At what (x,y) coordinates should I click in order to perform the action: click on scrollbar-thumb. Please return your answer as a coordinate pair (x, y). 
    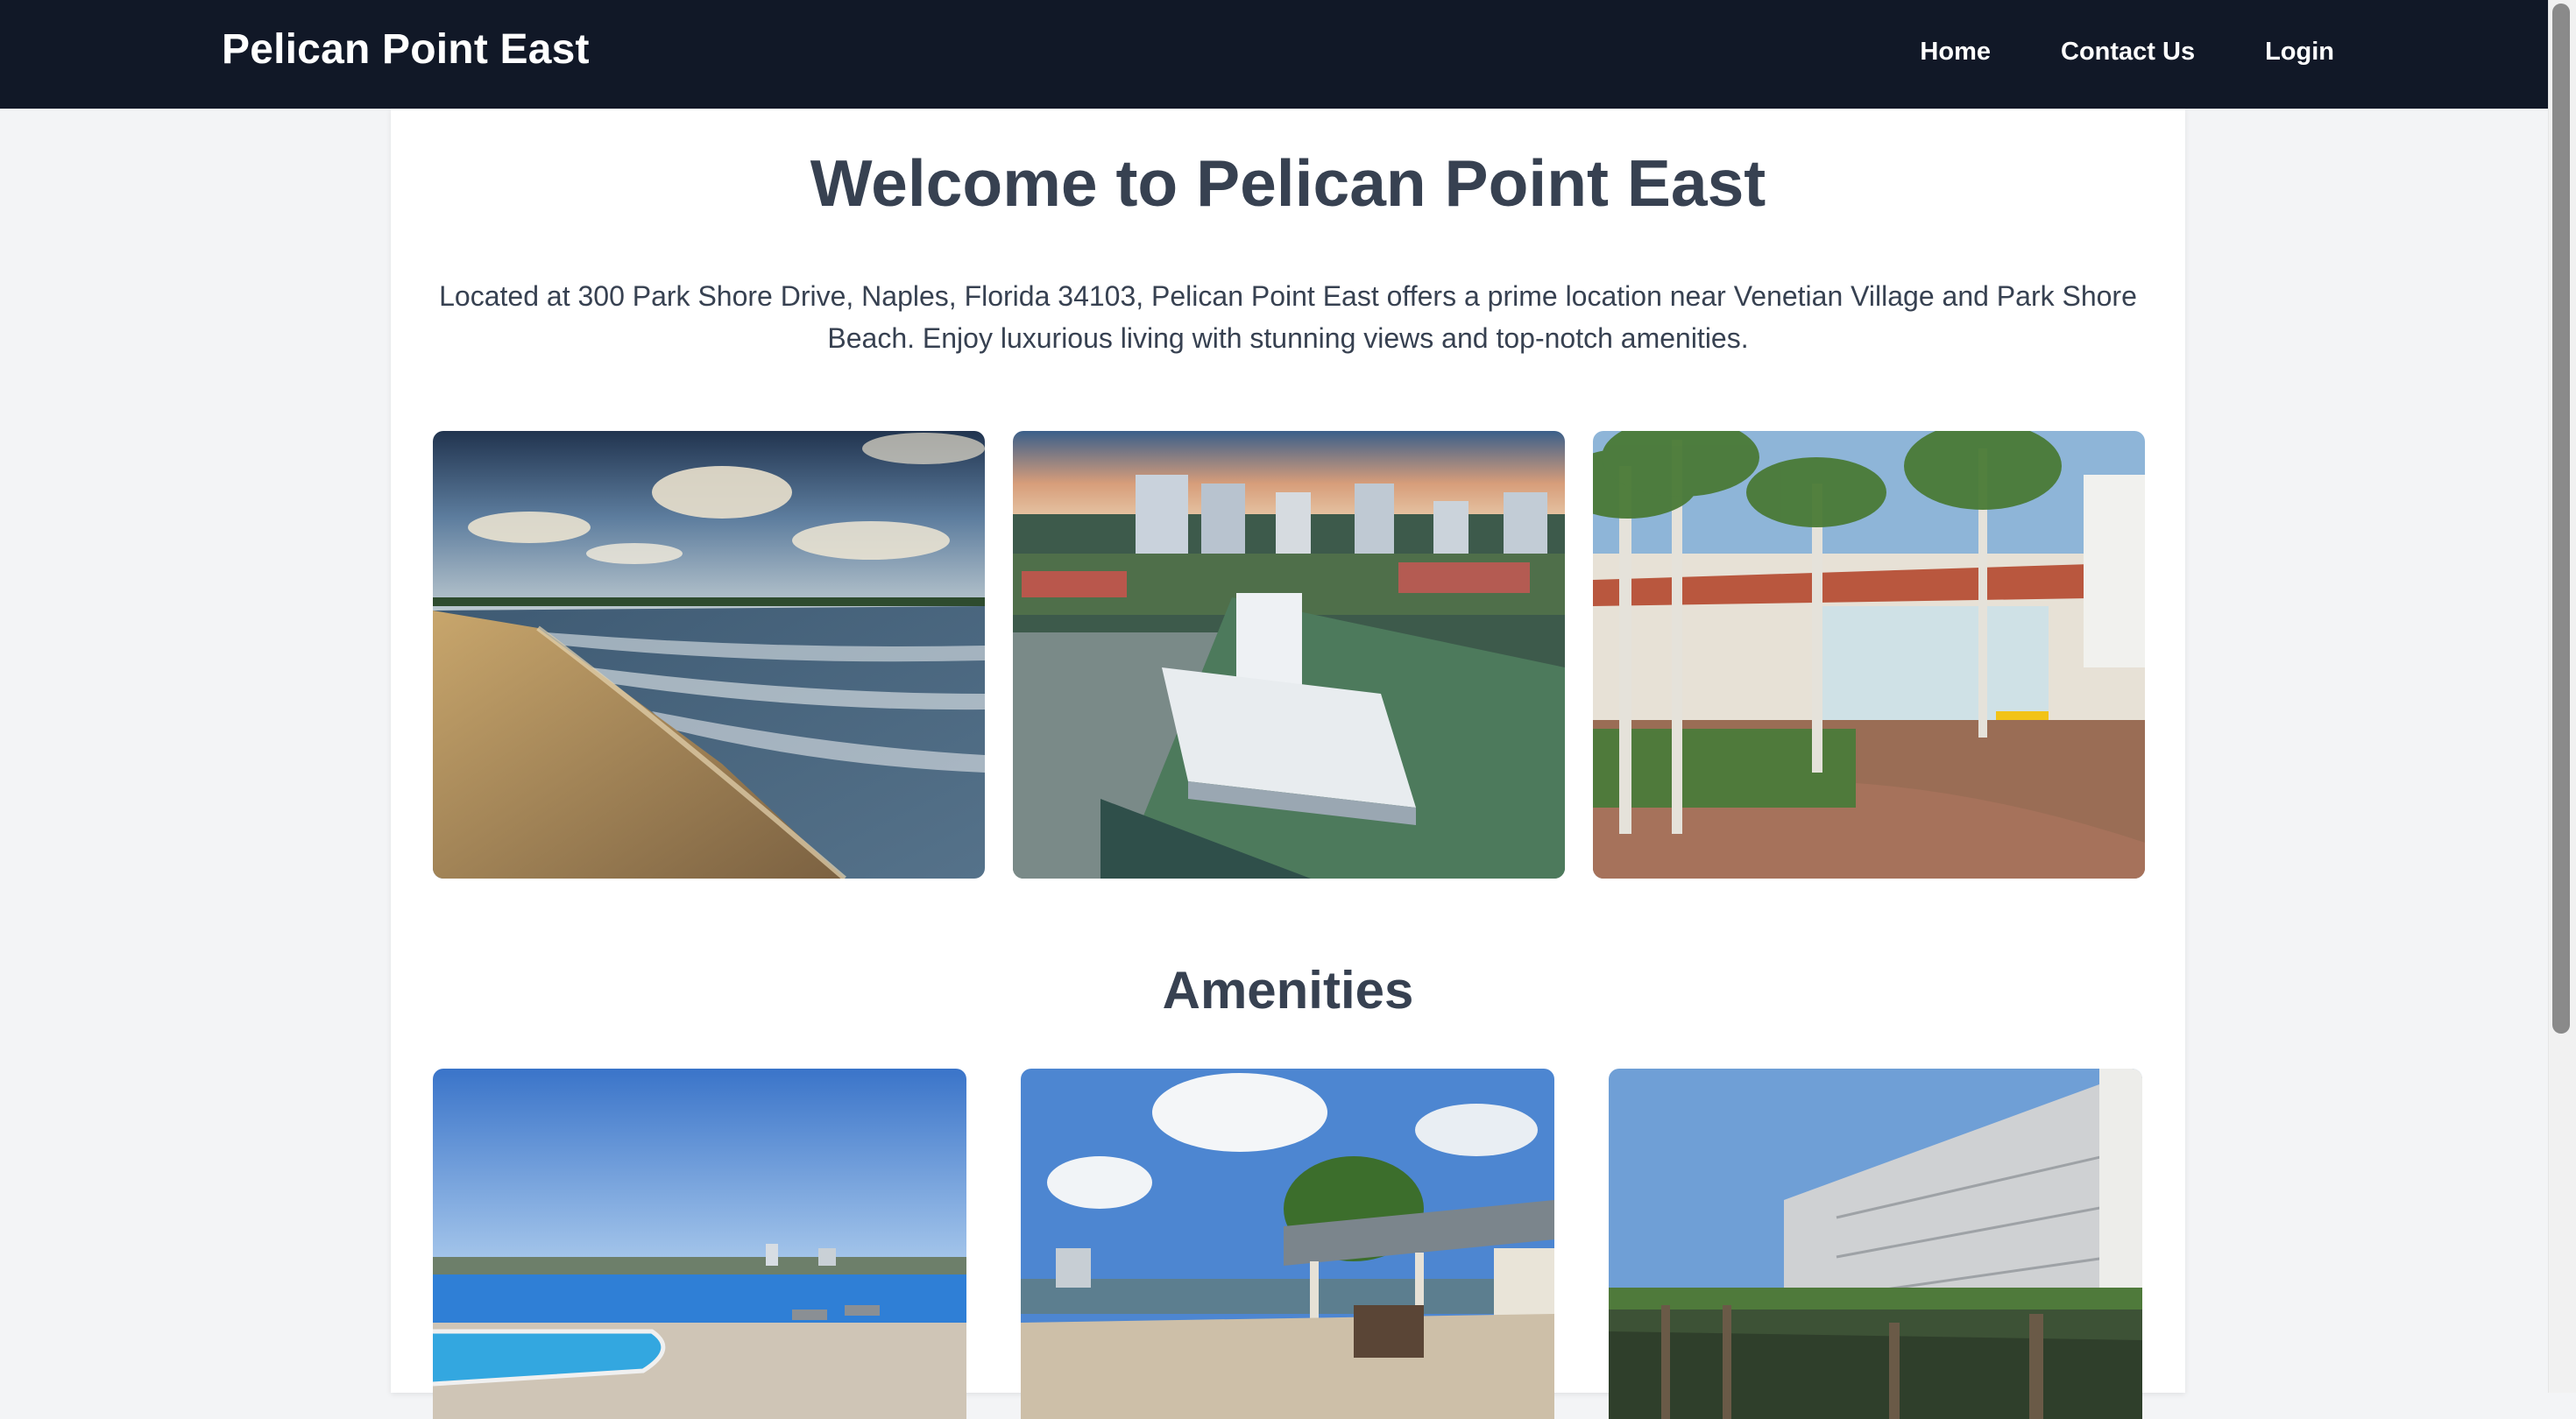
    Looking at the image, I should click on (2561, 519).